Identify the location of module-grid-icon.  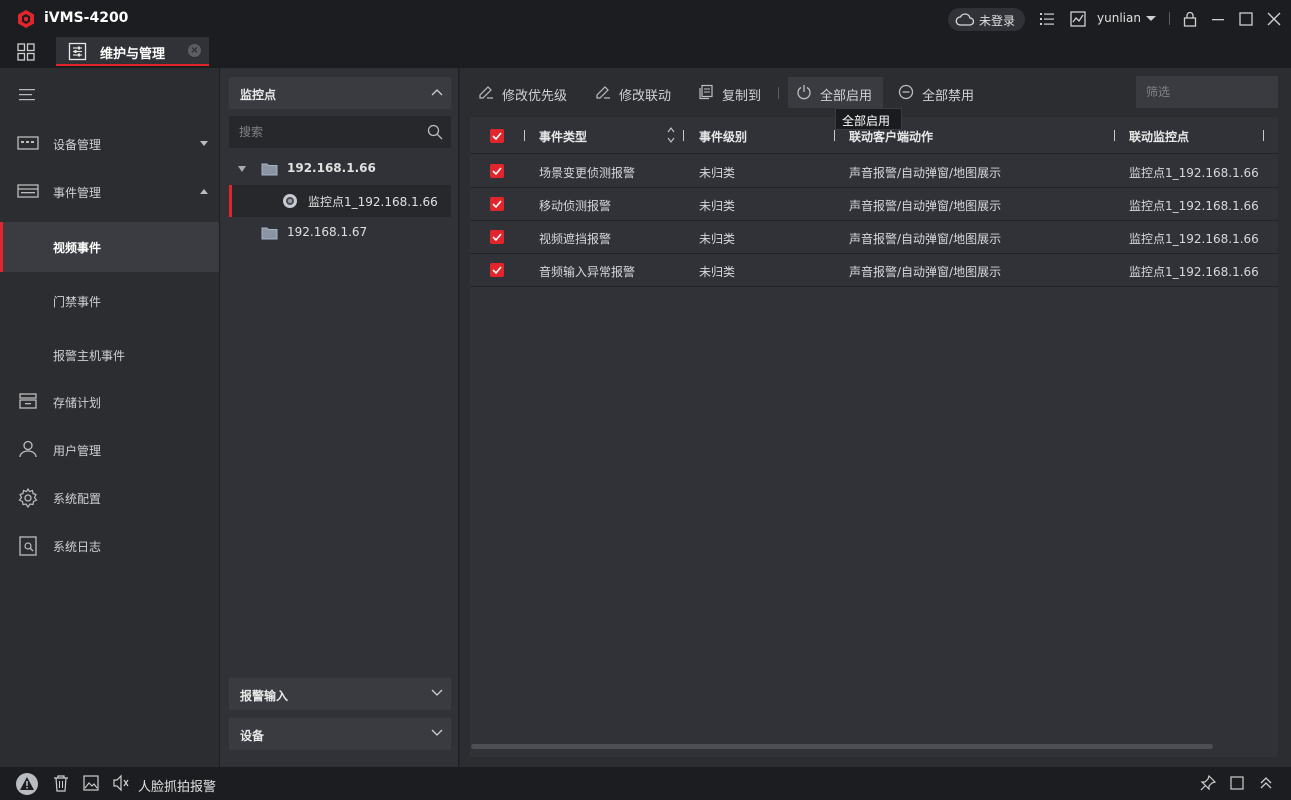
(26, 52).